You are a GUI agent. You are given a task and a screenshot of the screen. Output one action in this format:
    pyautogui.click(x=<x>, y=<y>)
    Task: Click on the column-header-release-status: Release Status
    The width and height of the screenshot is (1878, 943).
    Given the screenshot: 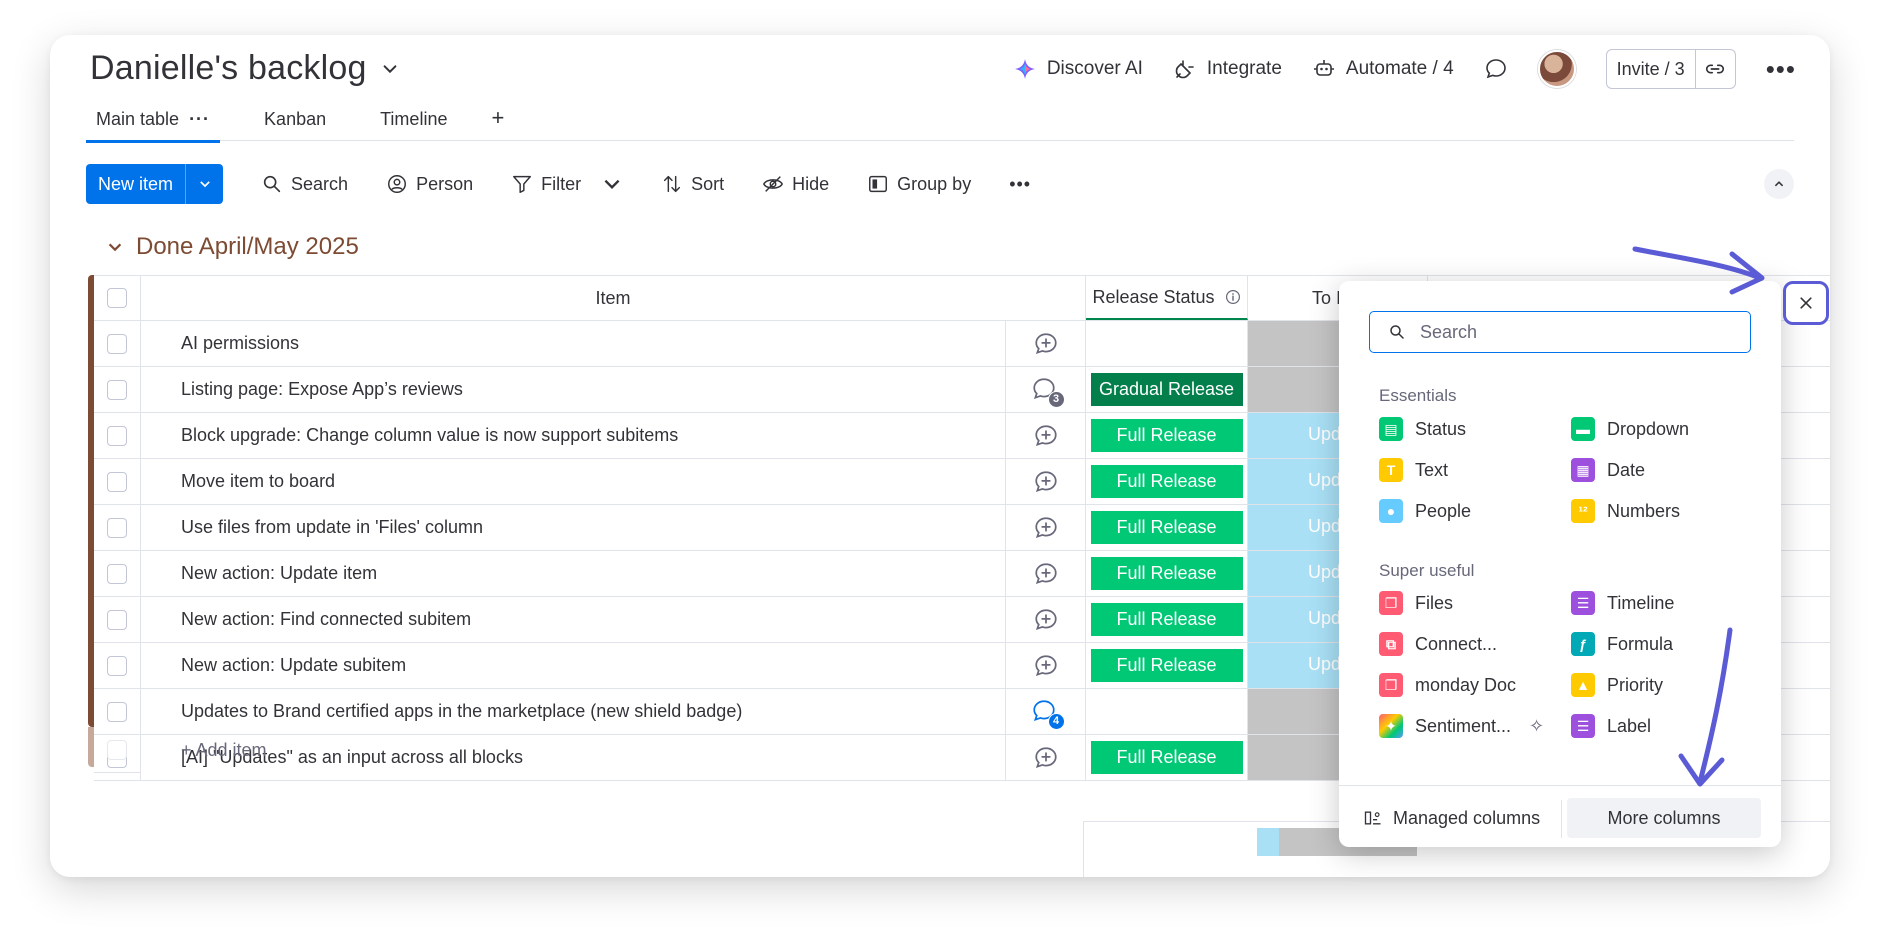 What is the action you would take?
    pyautogui.click(x=1167, y=298)
    